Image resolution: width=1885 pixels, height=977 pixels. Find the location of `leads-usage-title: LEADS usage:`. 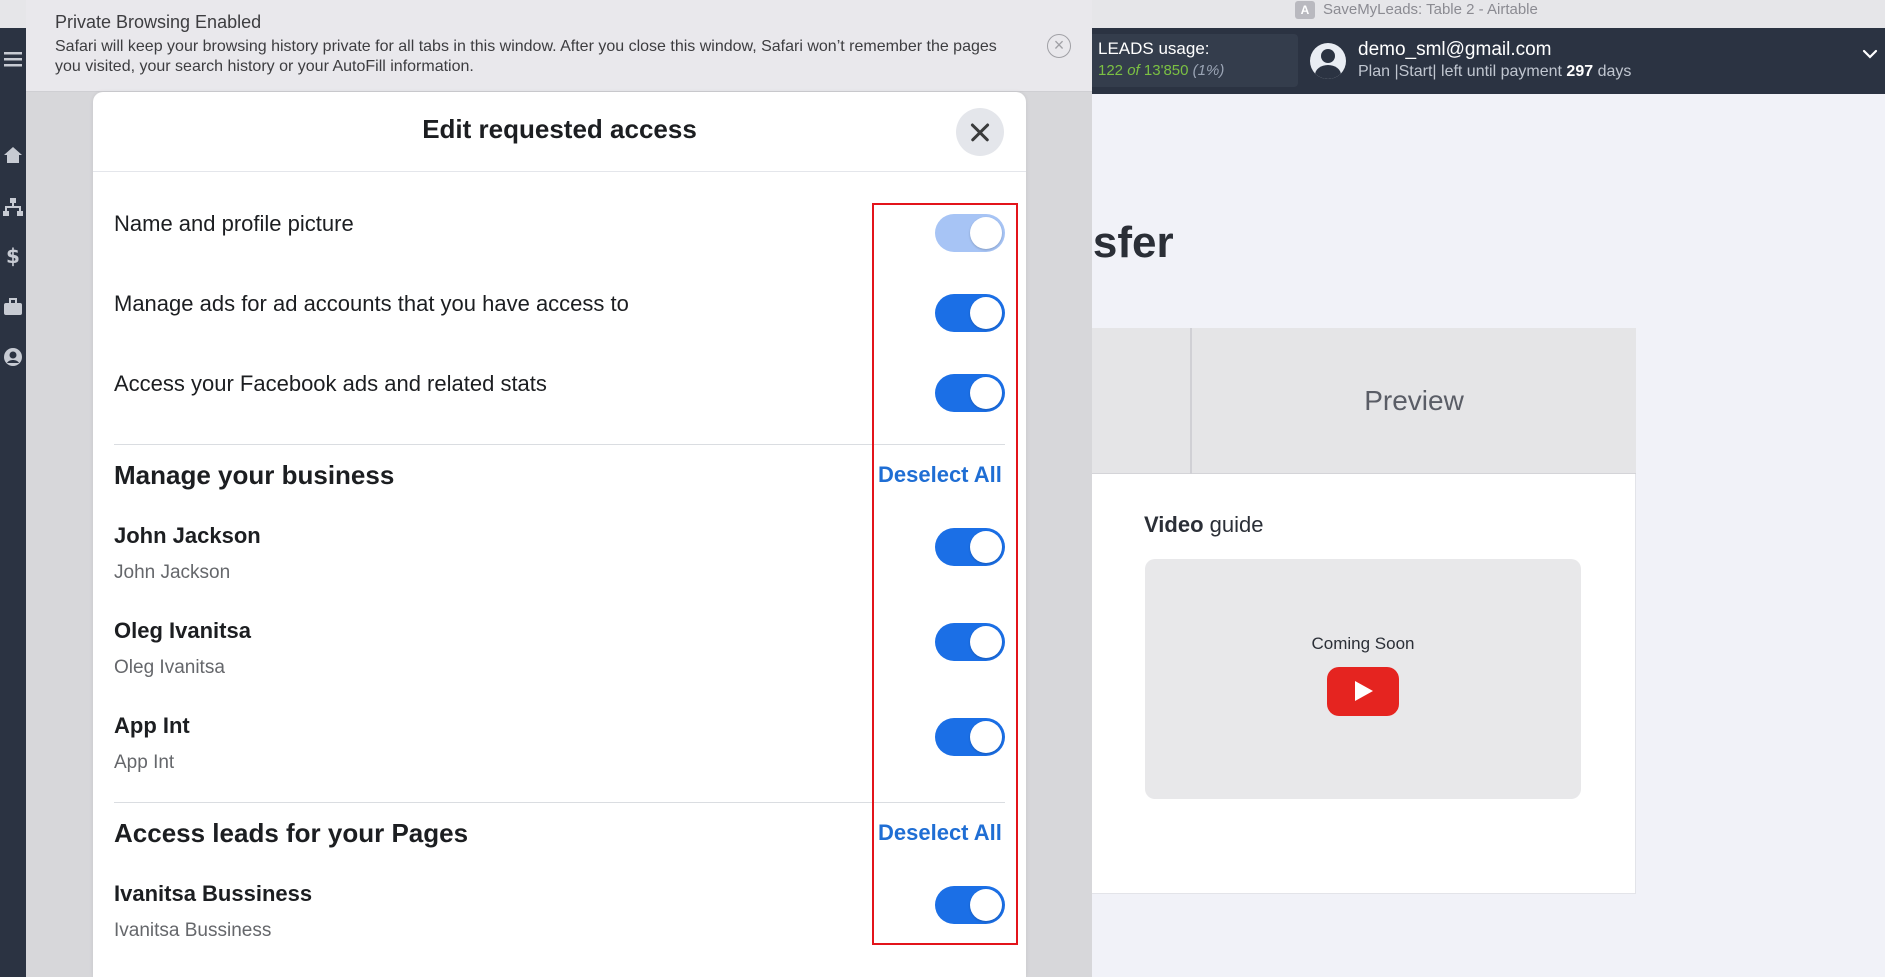

leads-usage-title: LEADS usage: is located at coordinates (1154, 48).